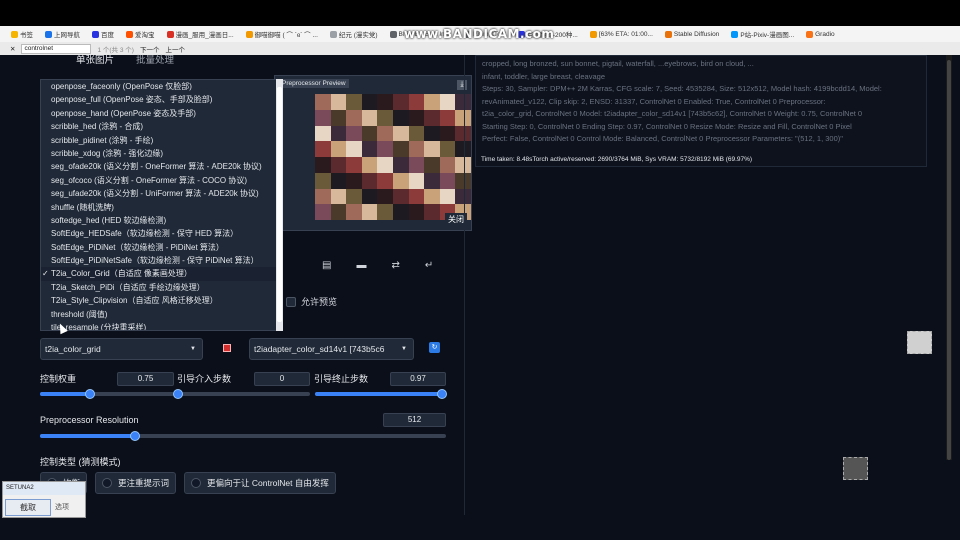 This screenshot has width=960, height=540. Describe the element at coordinates (414, 420) in the screenshot. I see `preproc-resolution-input: 512` at that location.